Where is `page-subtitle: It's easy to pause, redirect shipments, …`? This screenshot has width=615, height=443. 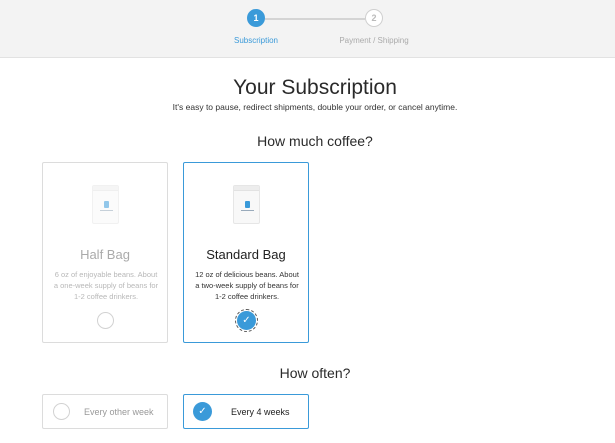 page-subtitle: It's easy to pause, redirect shipments, … is located at coordinates (315, 107).